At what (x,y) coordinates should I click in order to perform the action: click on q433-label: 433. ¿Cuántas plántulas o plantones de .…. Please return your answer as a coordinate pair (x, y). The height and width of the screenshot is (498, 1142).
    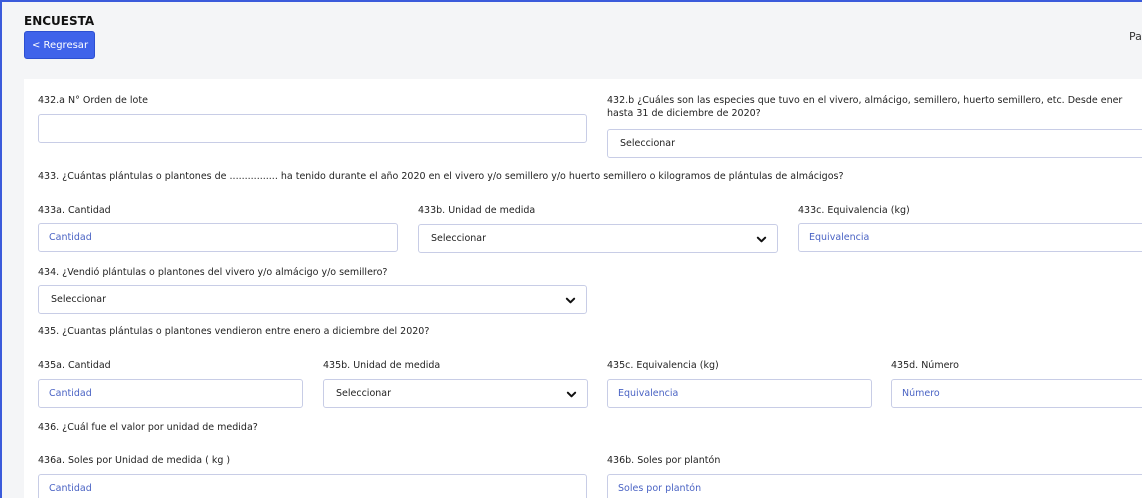
    Looking at the image, I should click on (441, 176).